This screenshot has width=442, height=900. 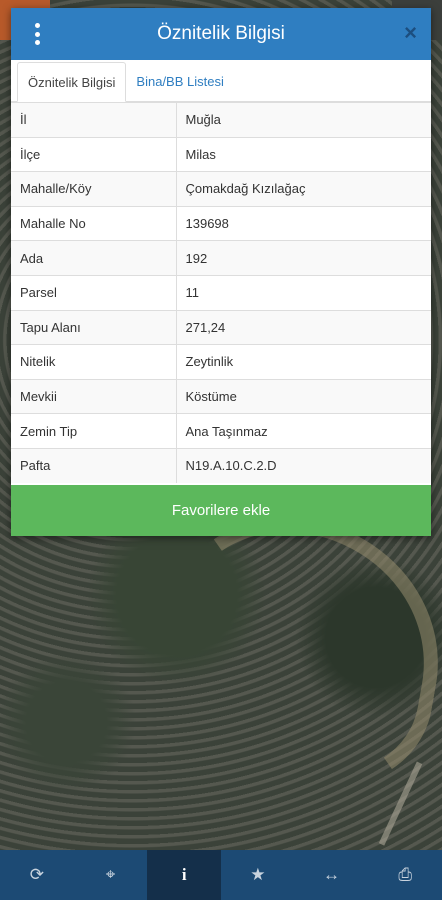 I want to click on table-row: Nitelik Zeytinlik, so click(x=221, y=362).